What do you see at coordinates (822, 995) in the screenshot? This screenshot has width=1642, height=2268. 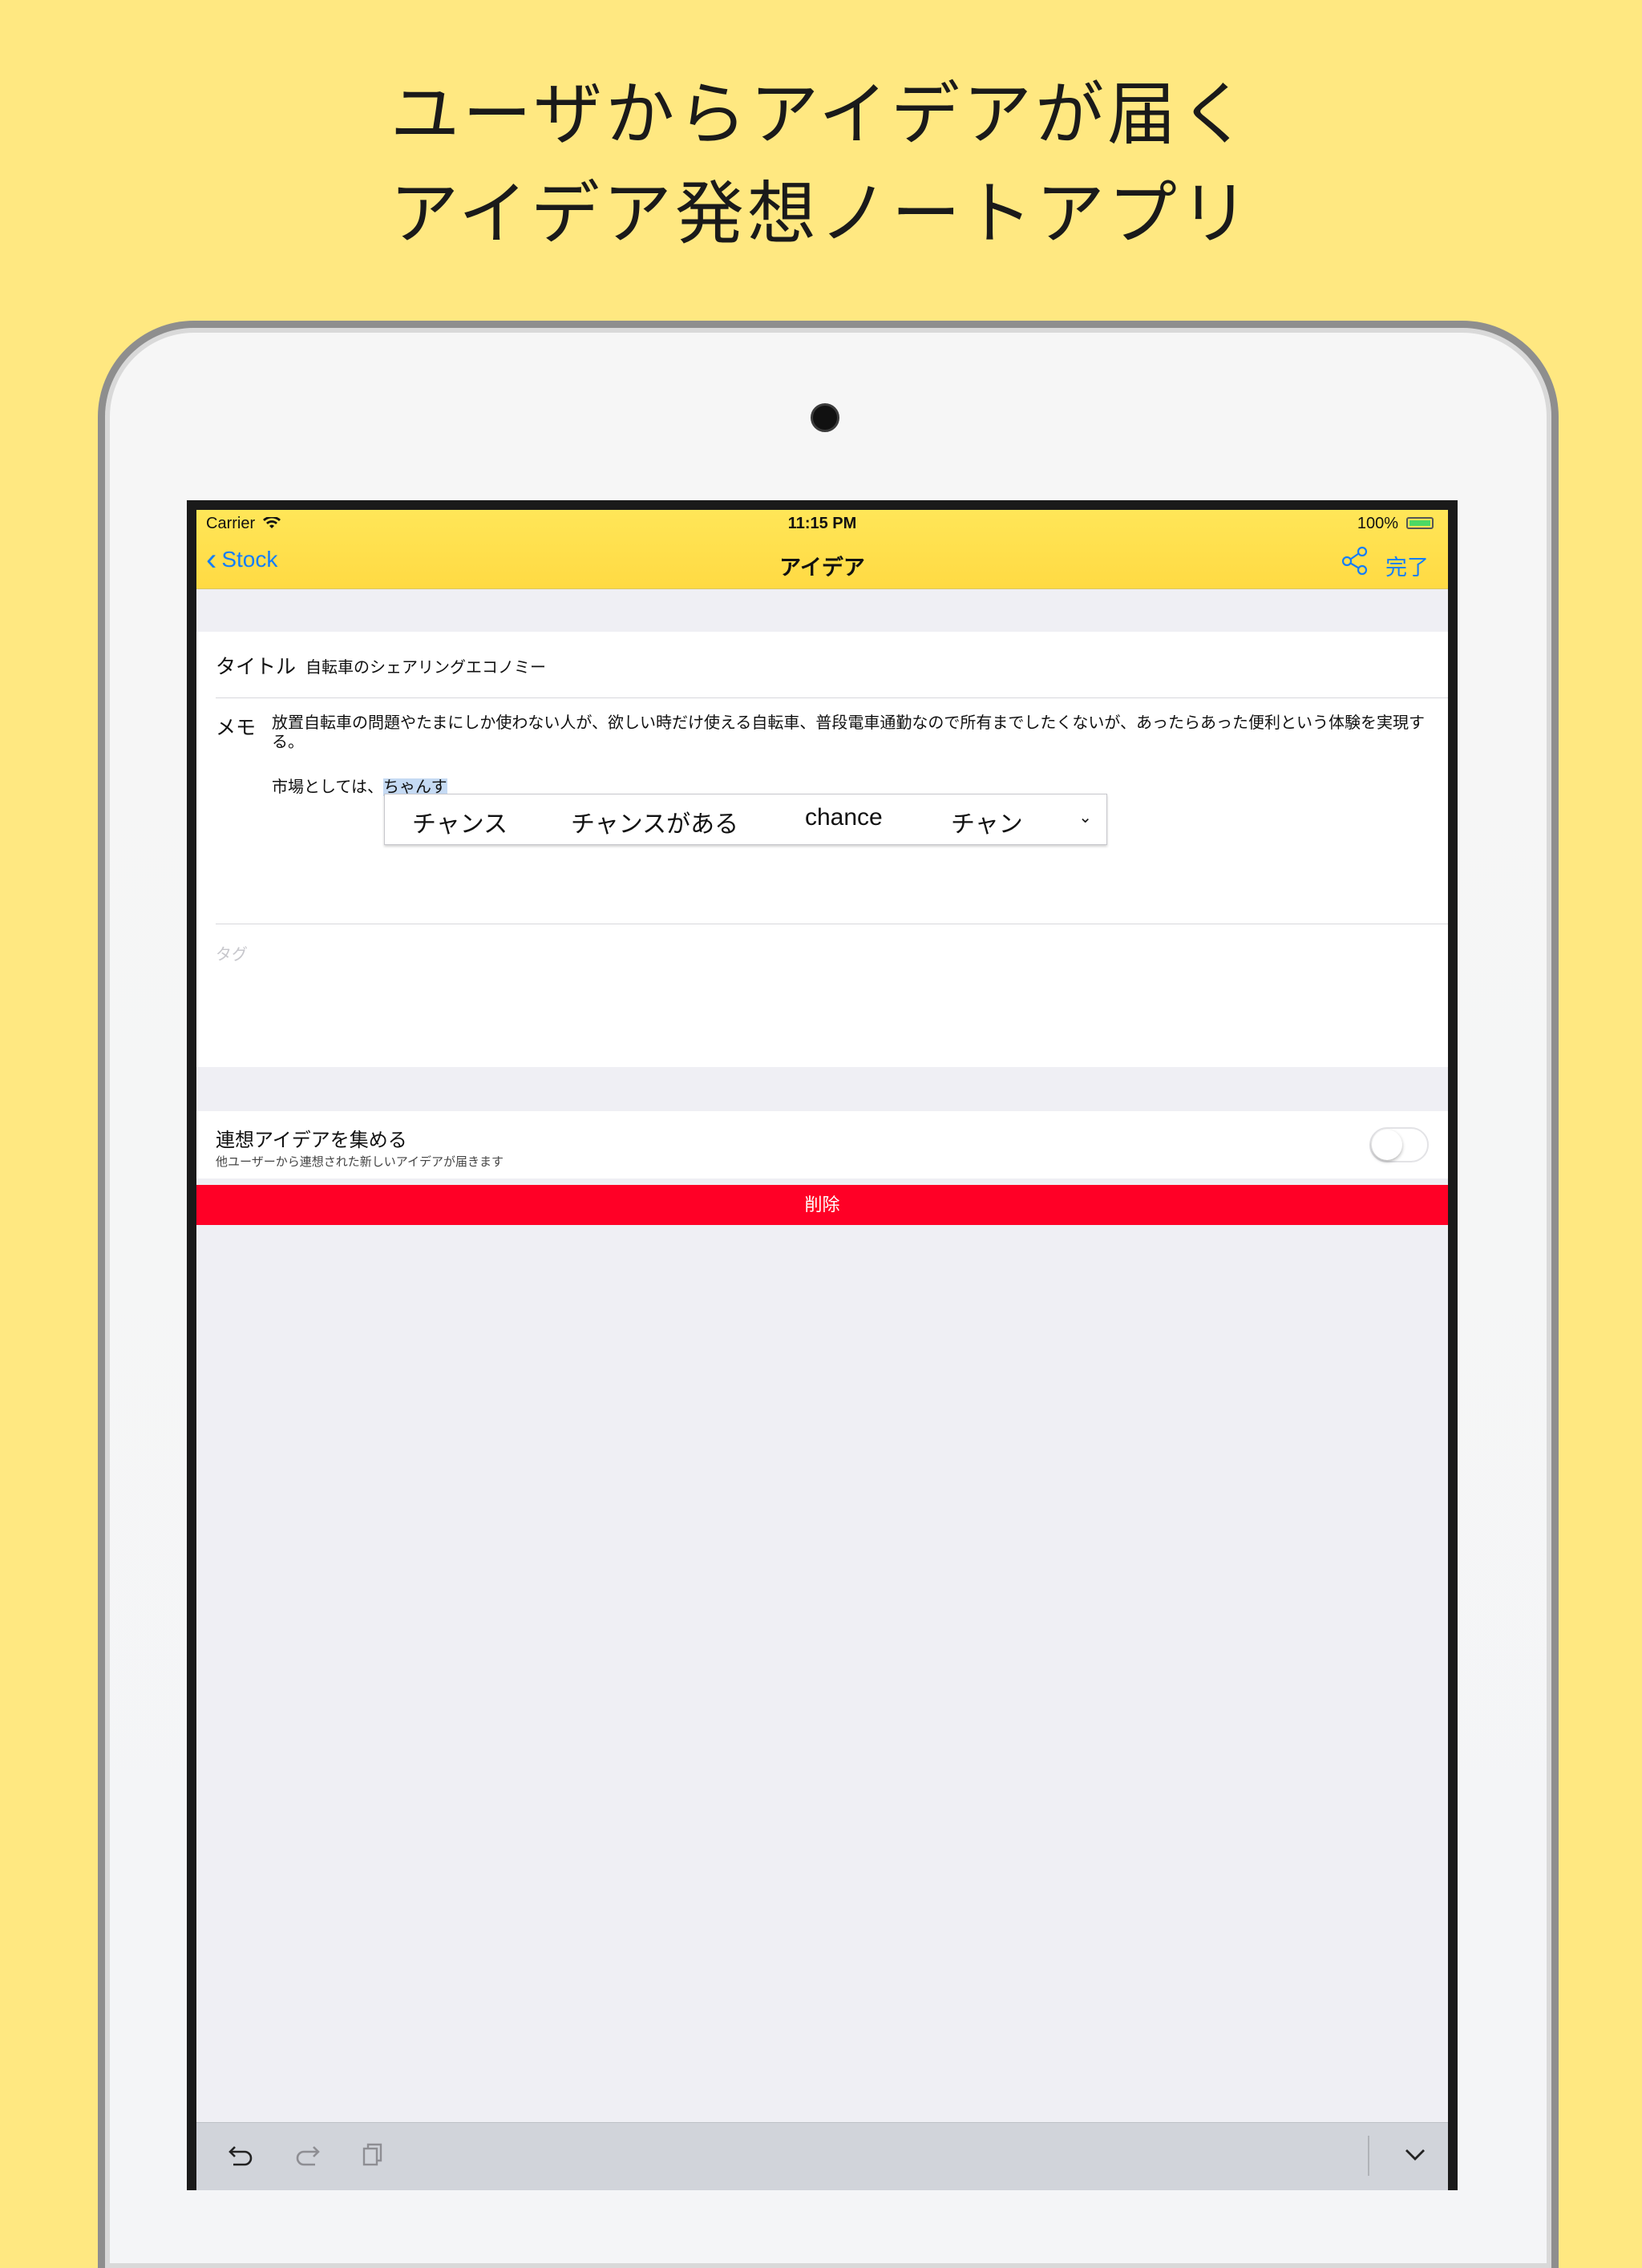 I see `tag-field: タグ` at bounding box center [822, 995].